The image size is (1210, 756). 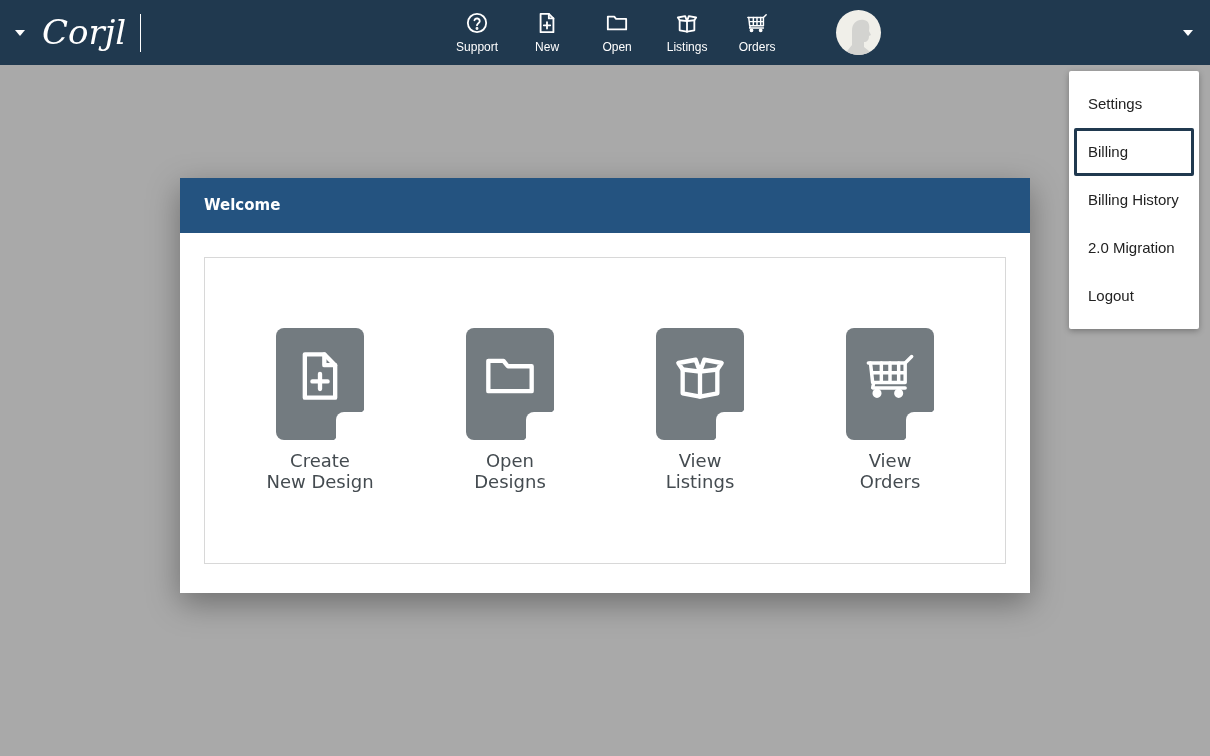 I want to click on menu-item: Logout, so click(x=1134, y=296).